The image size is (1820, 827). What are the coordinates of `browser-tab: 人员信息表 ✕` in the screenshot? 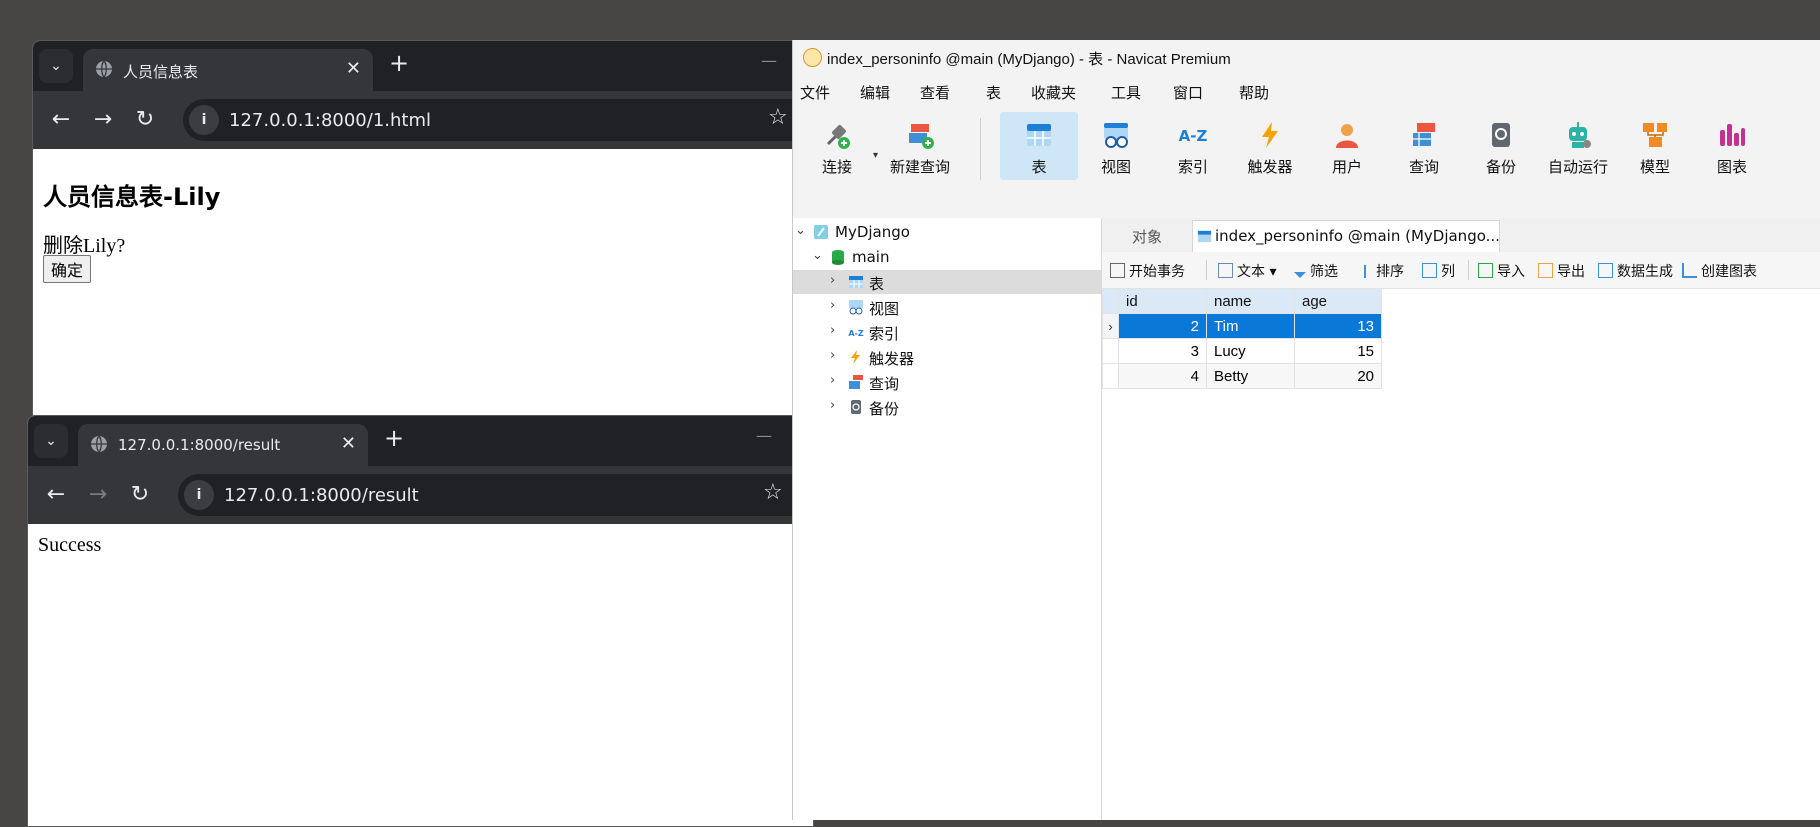 It's located at (228, 70).